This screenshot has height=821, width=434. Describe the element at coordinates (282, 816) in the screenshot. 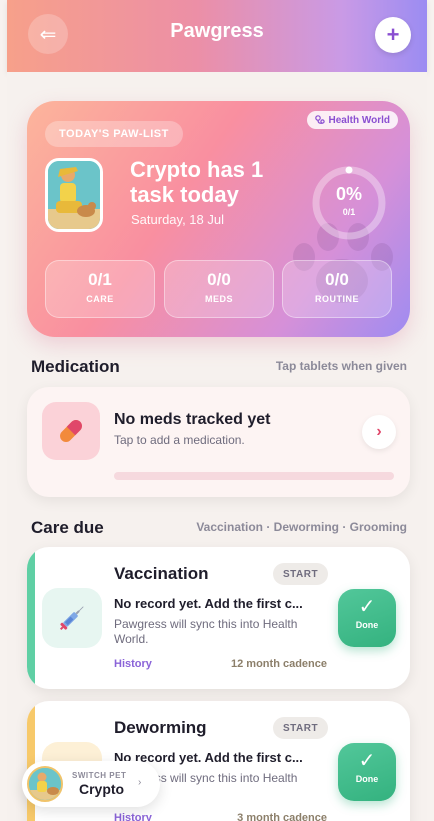

I see `care-cadence: 3 month cadence` at that location.